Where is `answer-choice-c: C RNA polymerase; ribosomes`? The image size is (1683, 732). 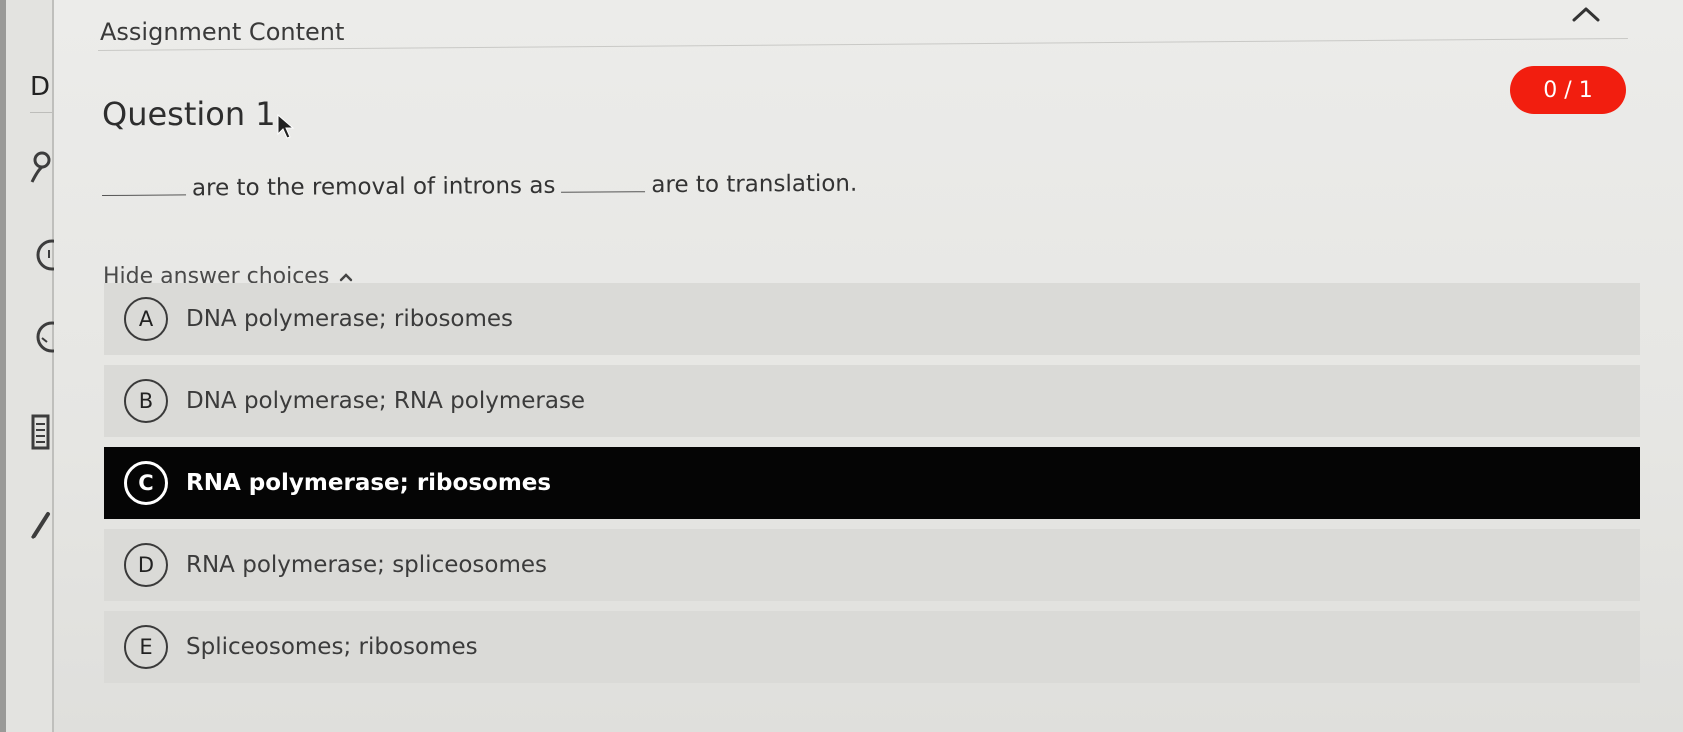
answer-choice-c: C RNA polymerase; ribosomes is located at coordinates (872, 483).